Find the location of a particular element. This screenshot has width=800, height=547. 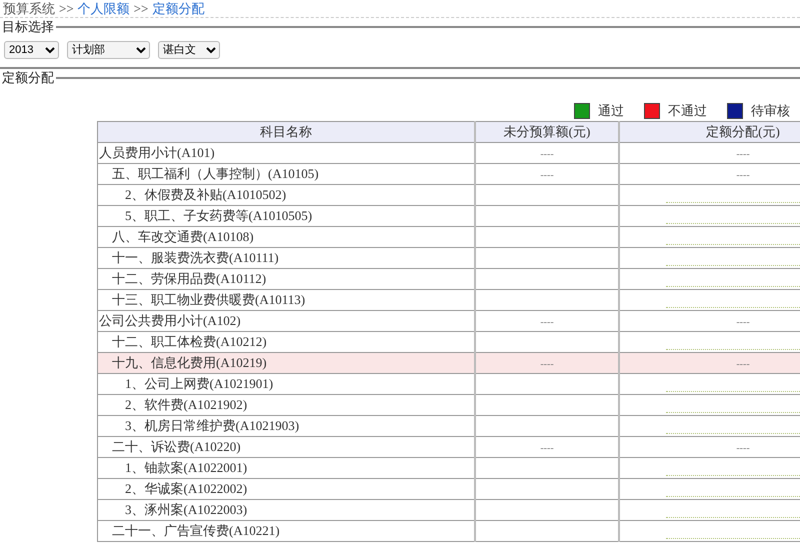

account-name: 2、华诚案(A1022002) is located at coordinates (186, 489).